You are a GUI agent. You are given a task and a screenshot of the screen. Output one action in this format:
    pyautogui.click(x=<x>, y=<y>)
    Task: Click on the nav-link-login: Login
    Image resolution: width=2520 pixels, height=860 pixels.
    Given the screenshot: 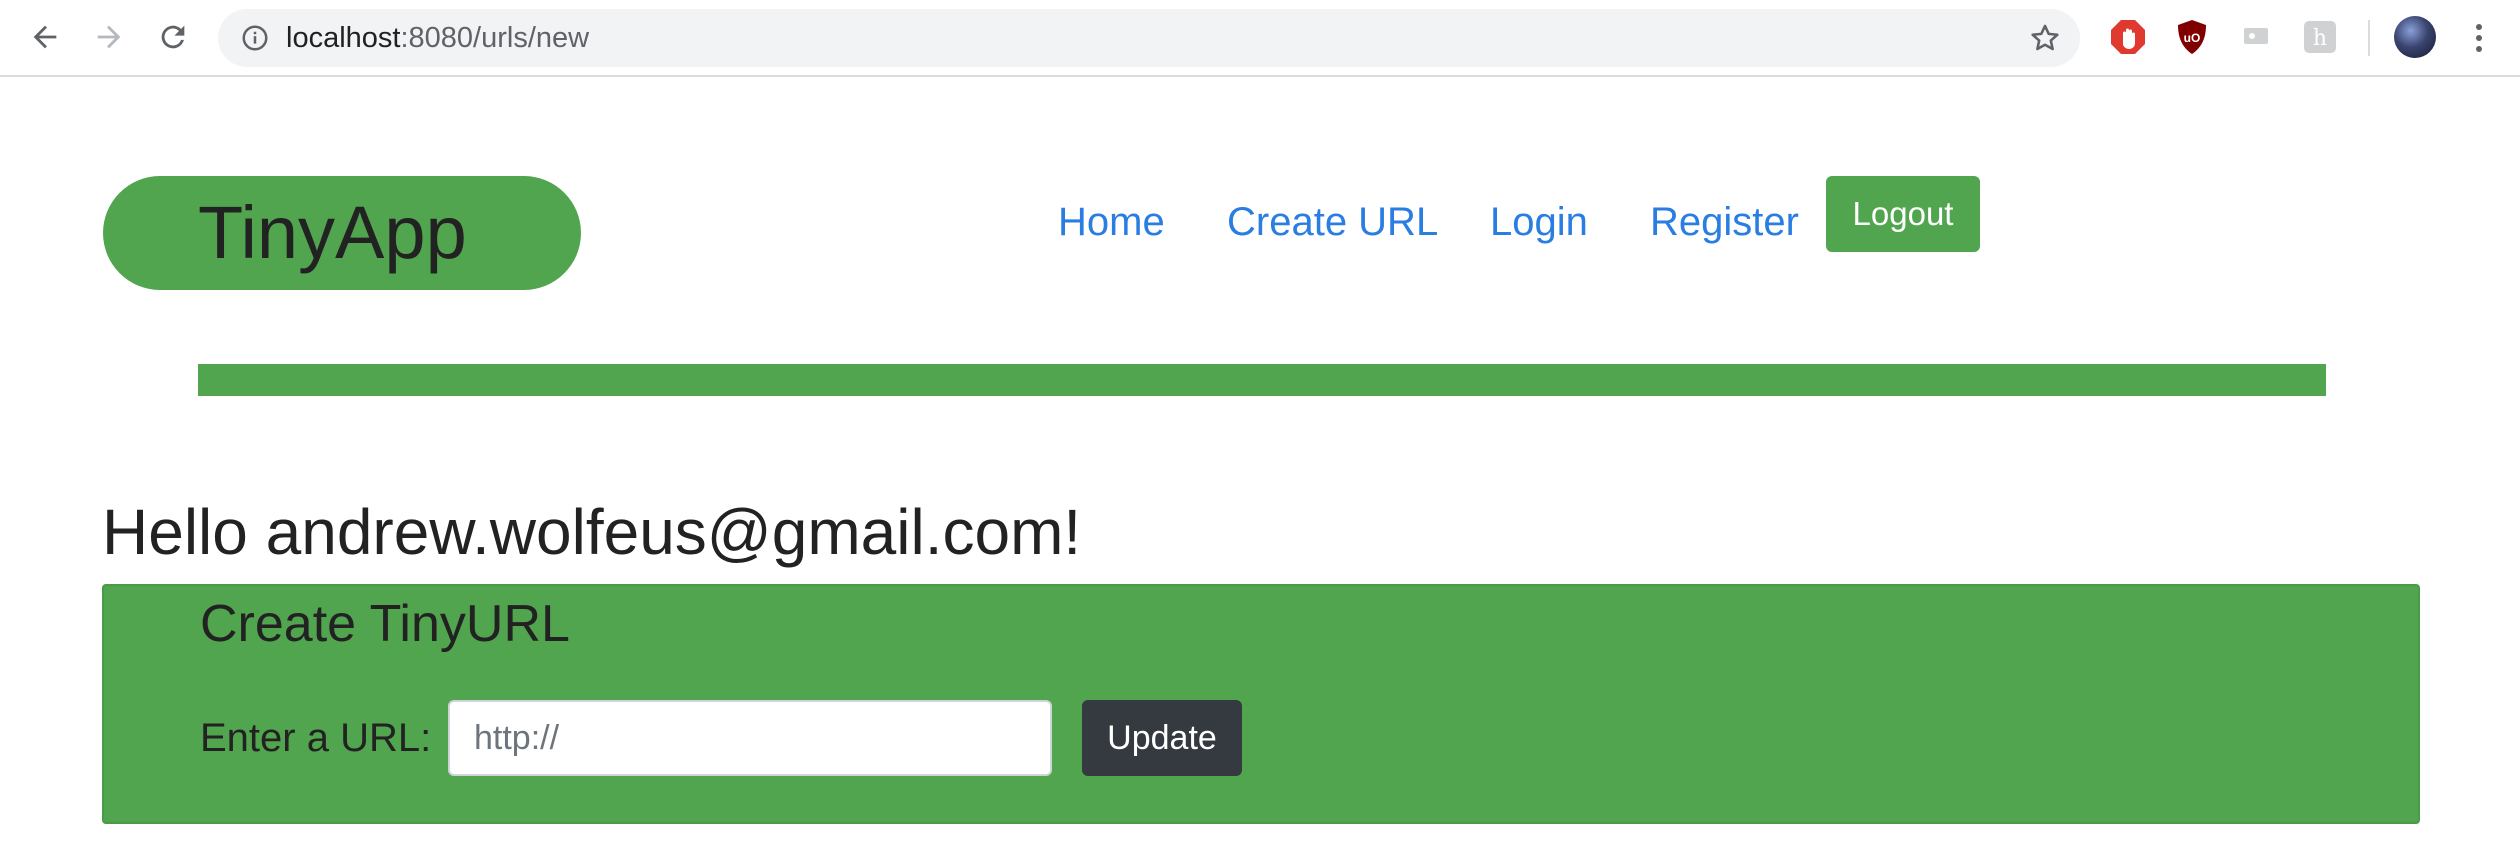 What is the action you would take?
    pyautogui.click(x=1539, y=222)
    